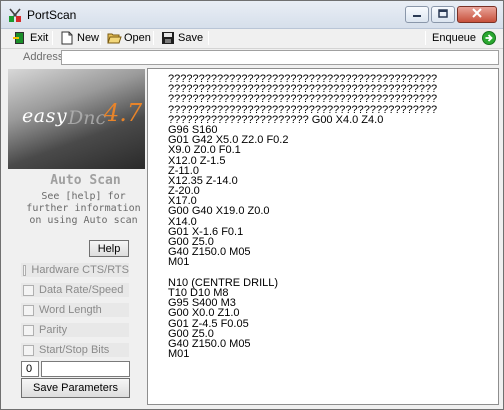  What do you see at coordinates (83, 196) in the screenshot?
I see `autoscan-help-line: See [help] for` at bounding box center [83, 196].